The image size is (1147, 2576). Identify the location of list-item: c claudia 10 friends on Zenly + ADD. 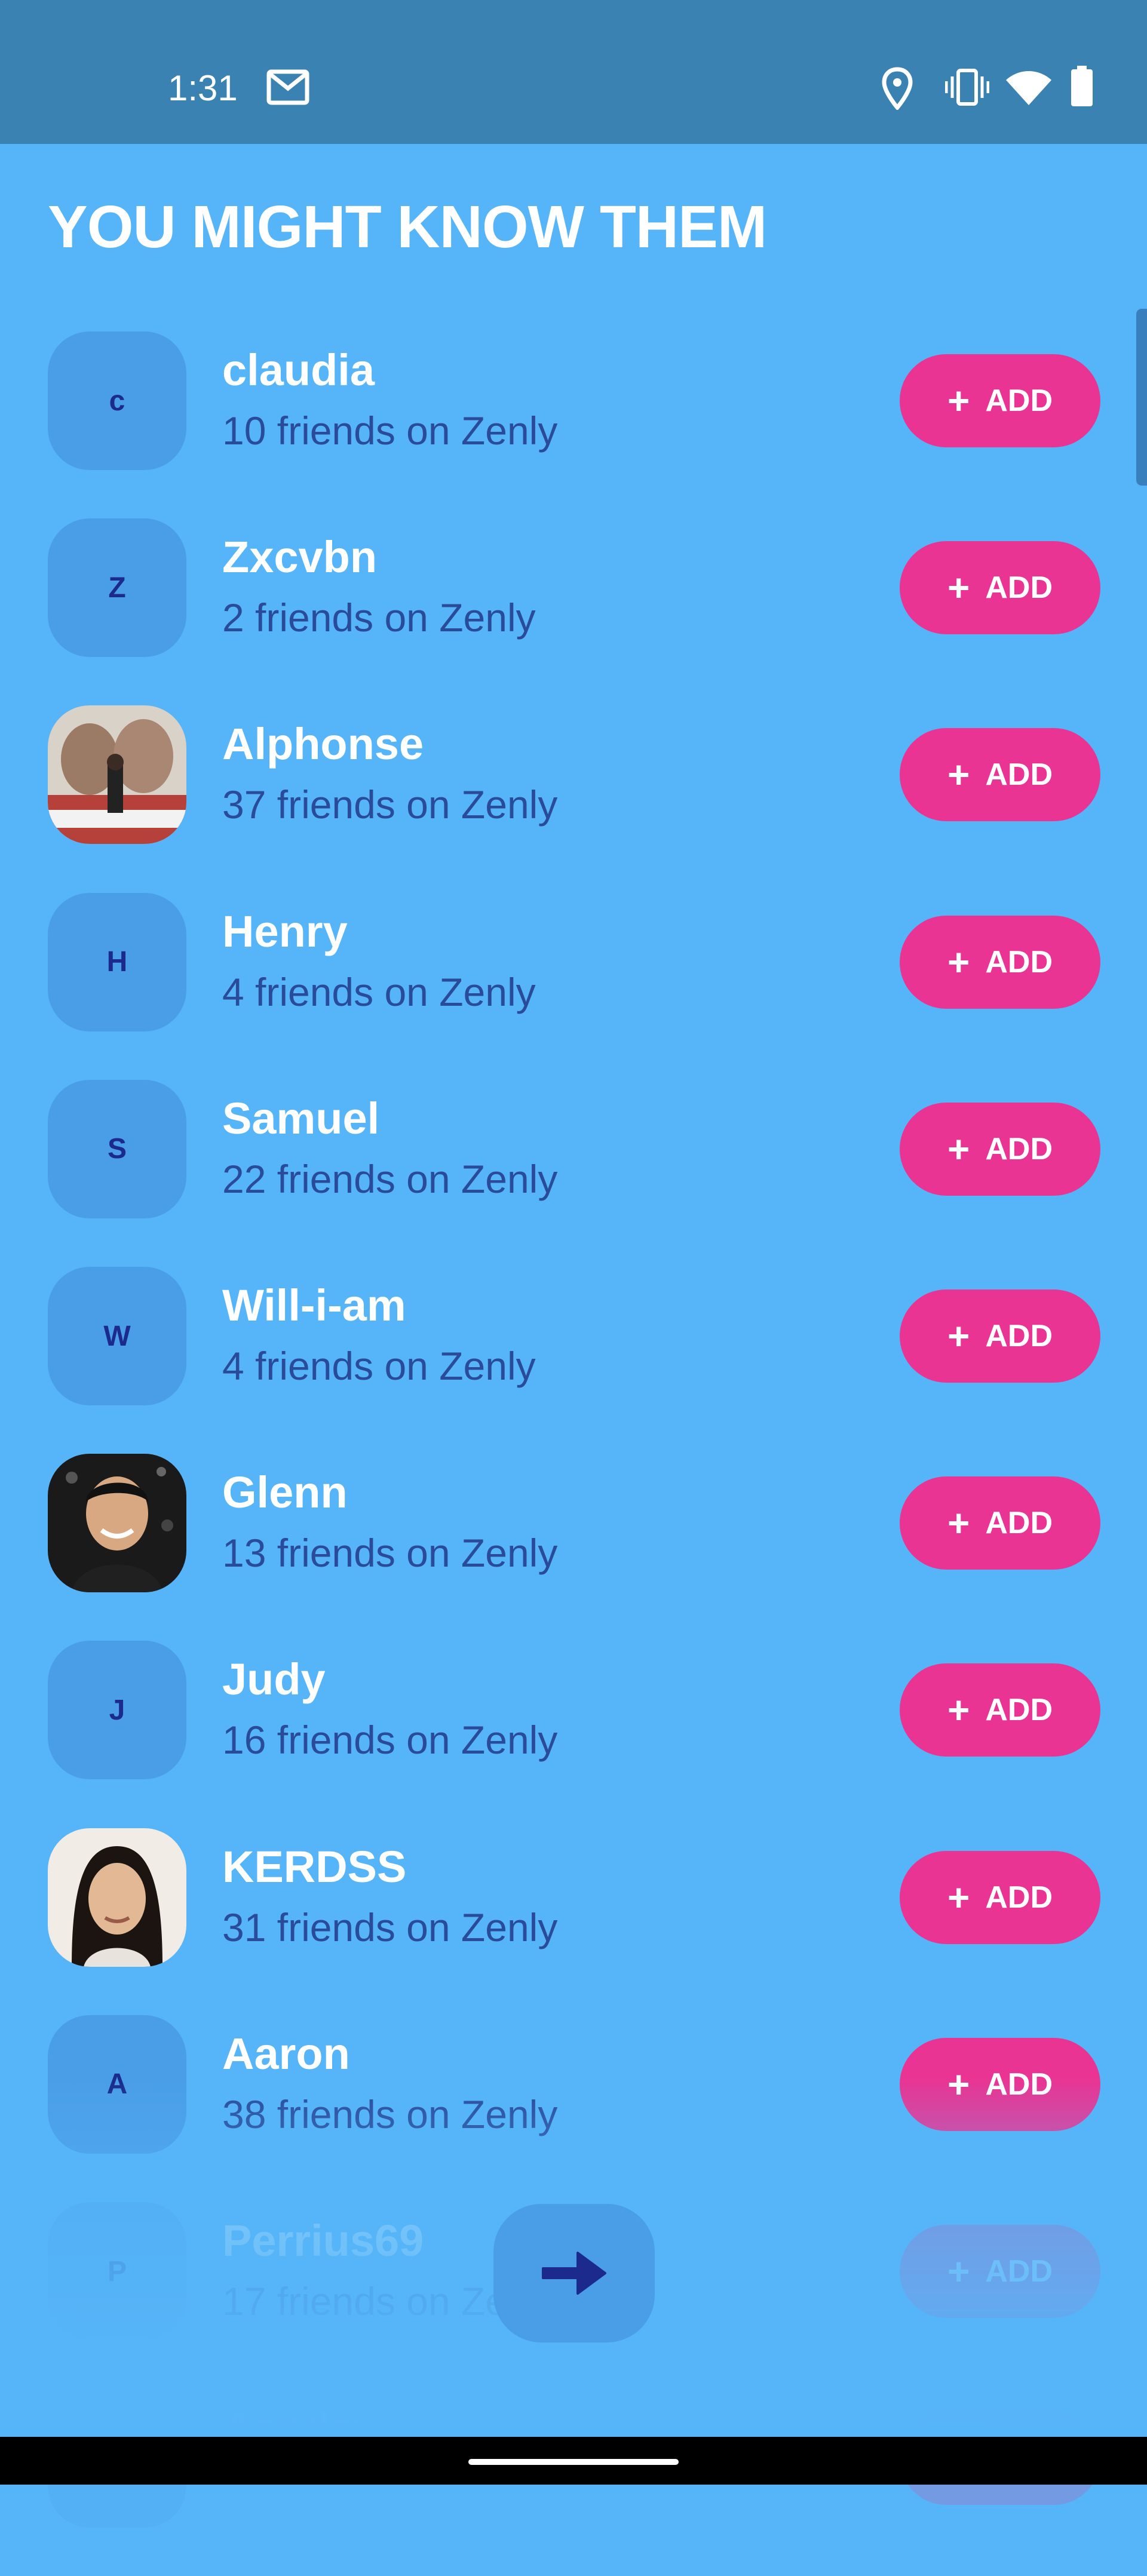
(573, 425).